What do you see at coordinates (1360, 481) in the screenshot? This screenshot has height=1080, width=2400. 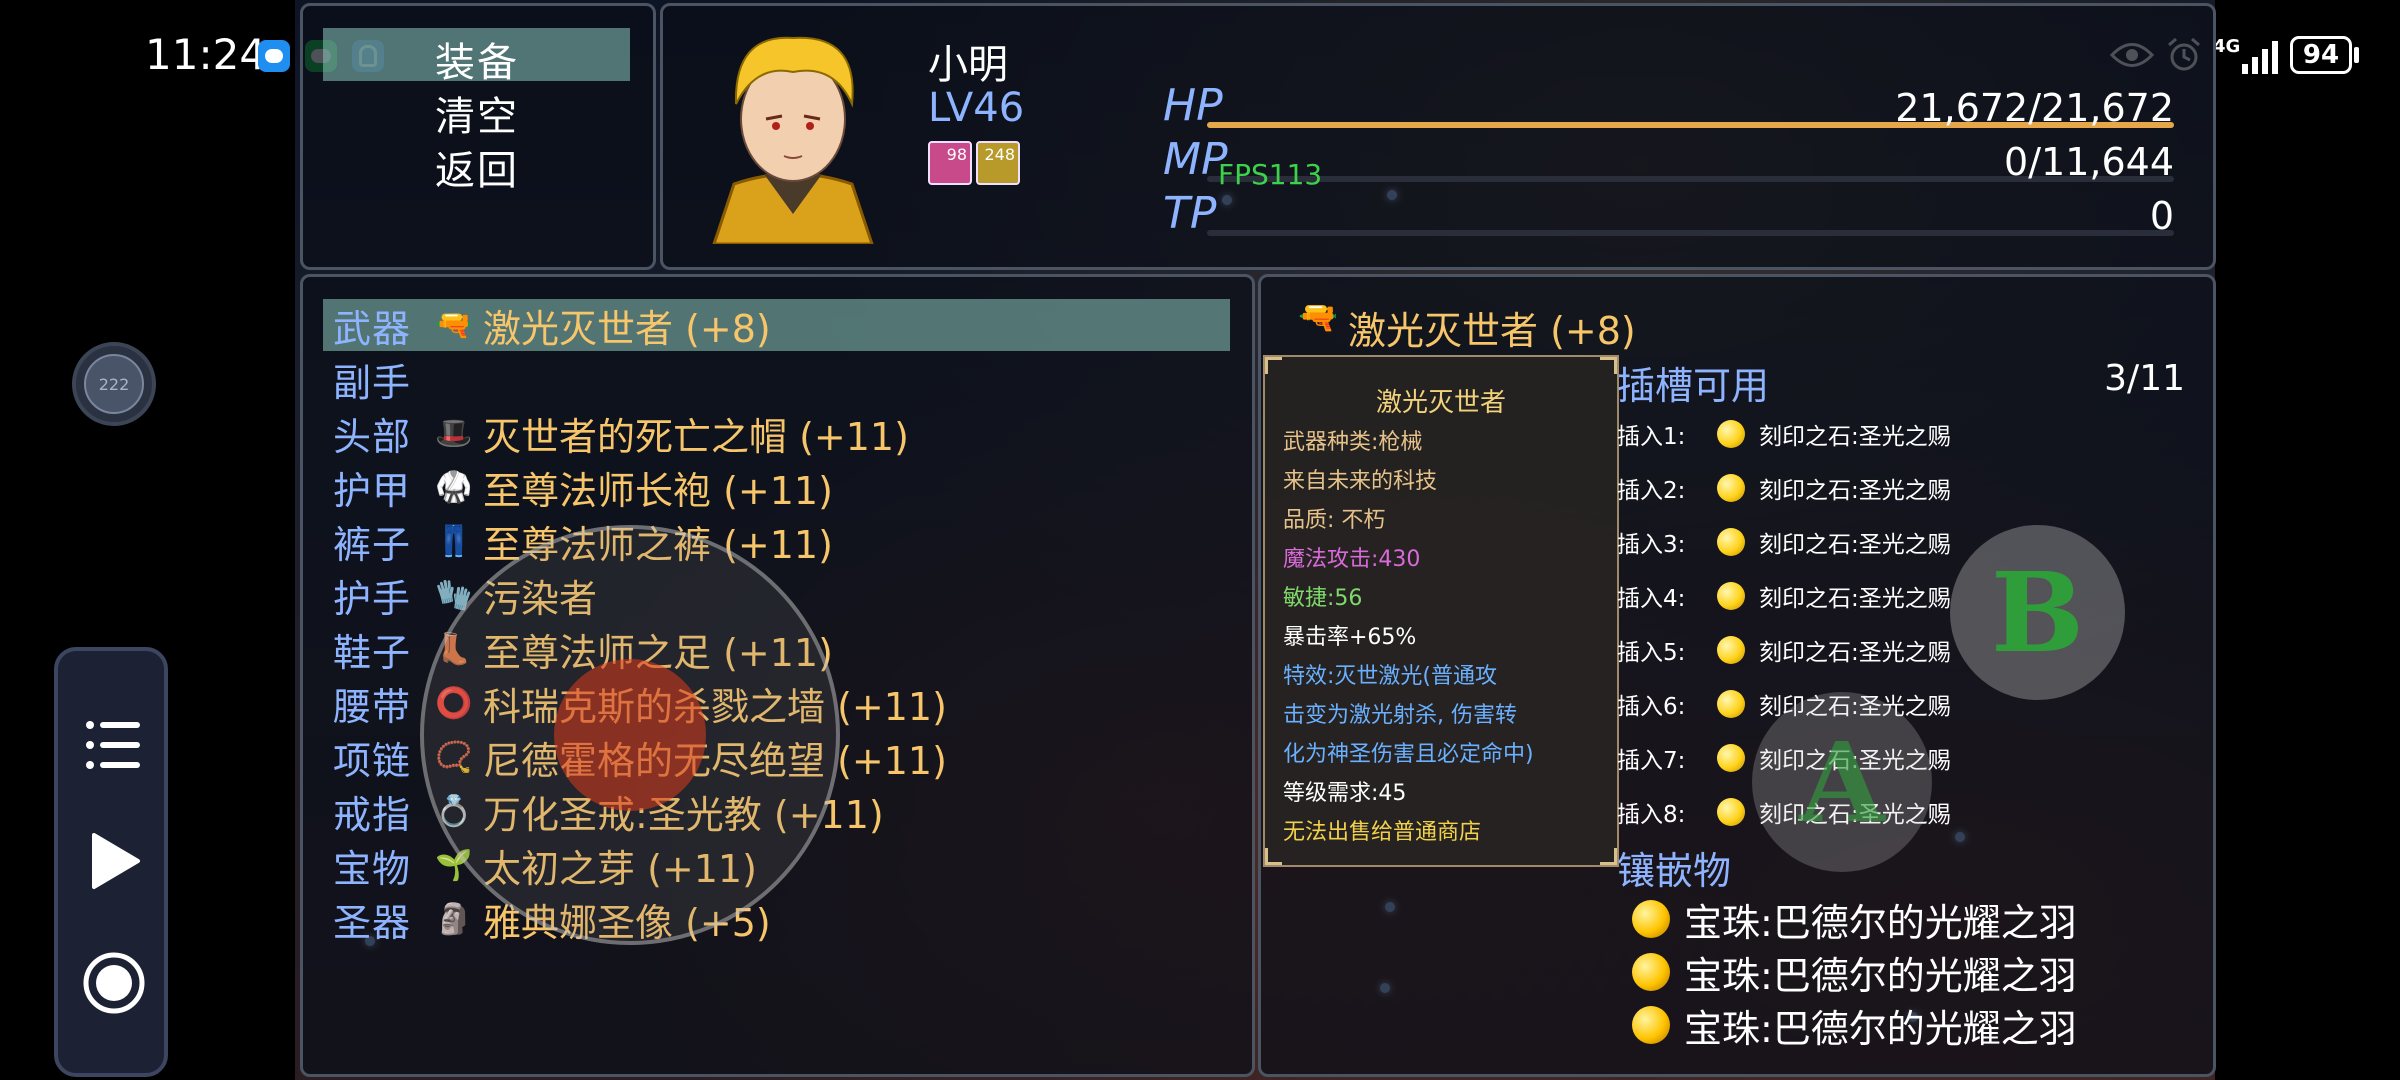 I see `tooltip-line: 来自未来的科技` at bounding box center [1360, 481].